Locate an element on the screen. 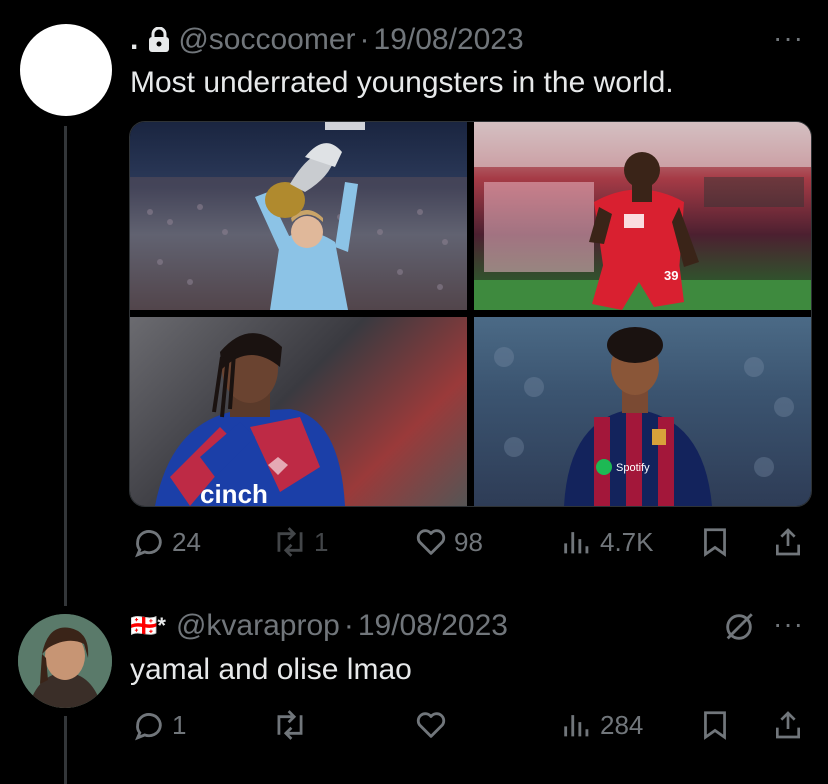 This screenshot has width=828, height=784. reply-like-button is located at coordinates (431, 725).